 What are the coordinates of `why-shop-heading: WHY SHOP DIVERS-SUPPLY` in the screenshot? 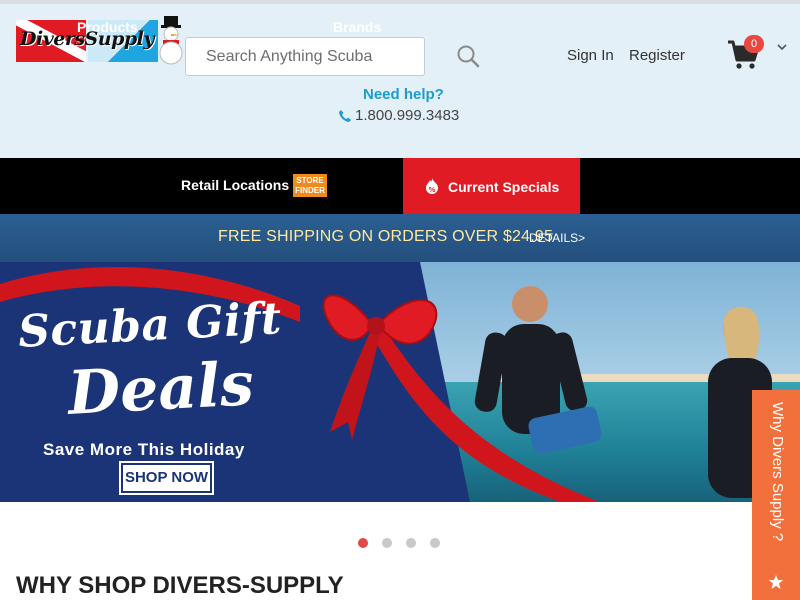 It's located at (180, 585).